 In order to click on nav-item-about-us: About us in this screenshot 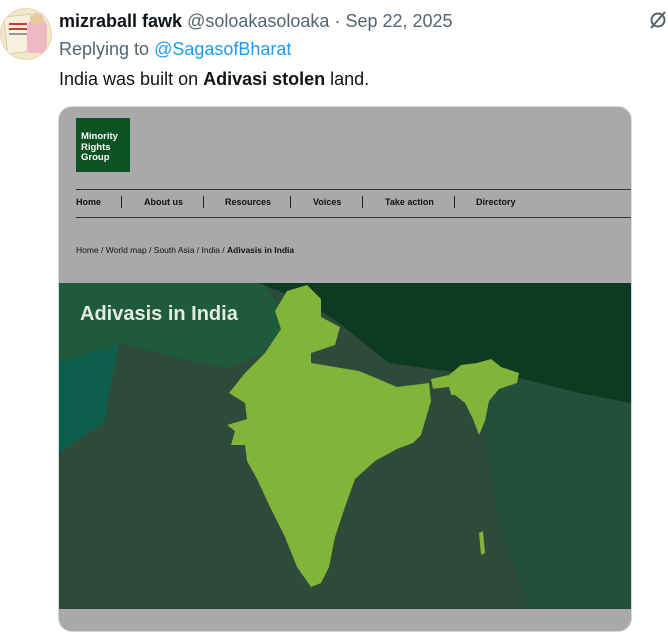, I will do `click(163, 202)`.